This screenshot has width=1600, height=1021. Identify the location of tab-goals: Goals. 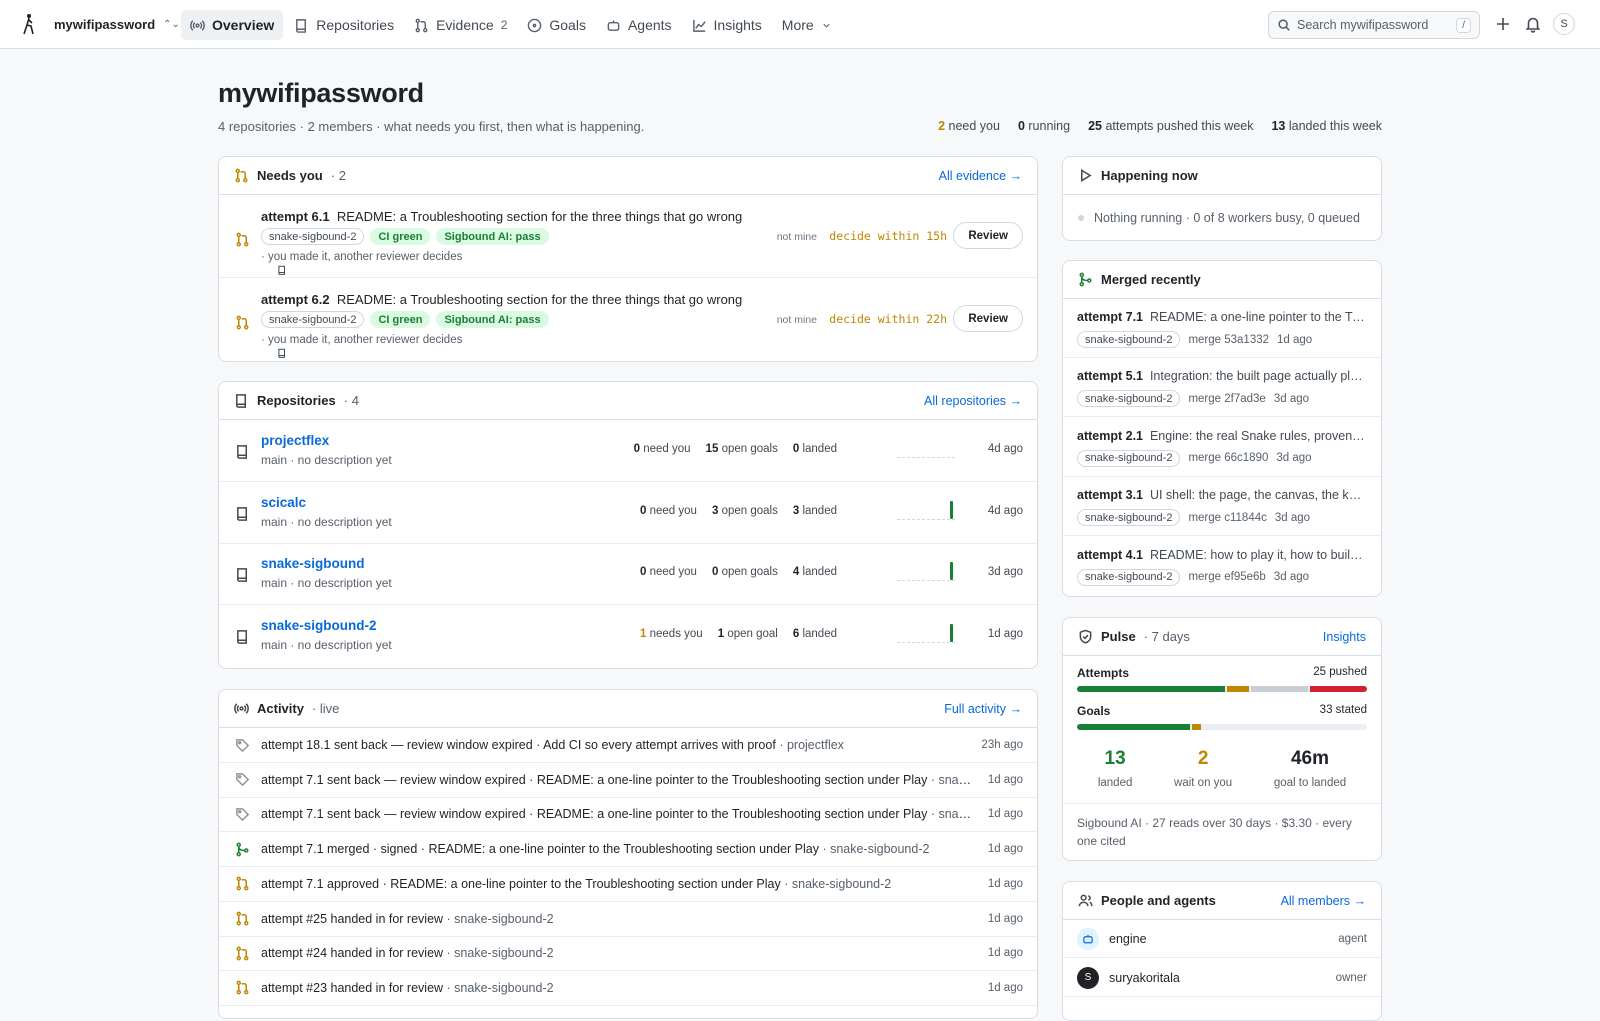
(556, 25).